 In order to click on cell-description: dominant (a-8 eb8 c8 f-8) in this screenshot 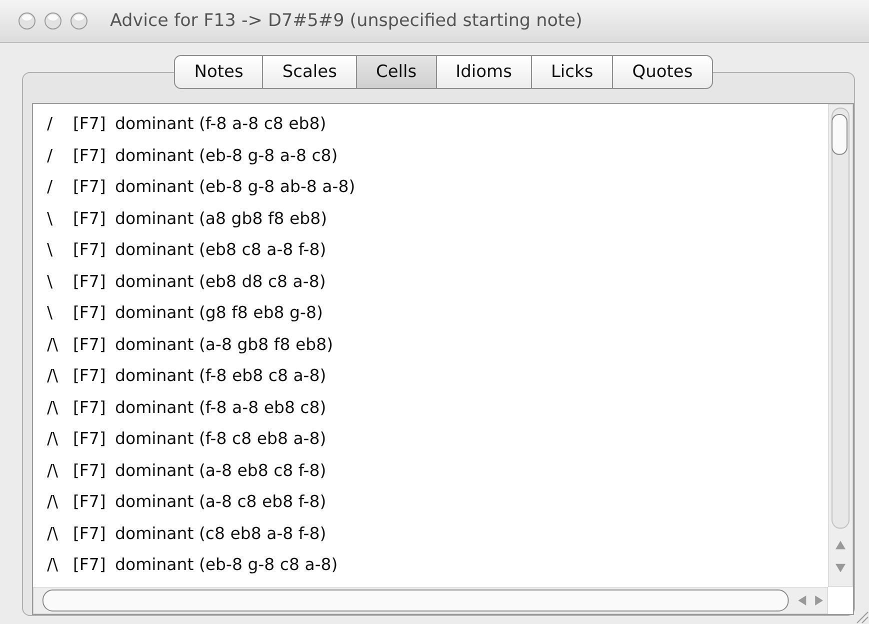, I will do `click(220, 470)`.